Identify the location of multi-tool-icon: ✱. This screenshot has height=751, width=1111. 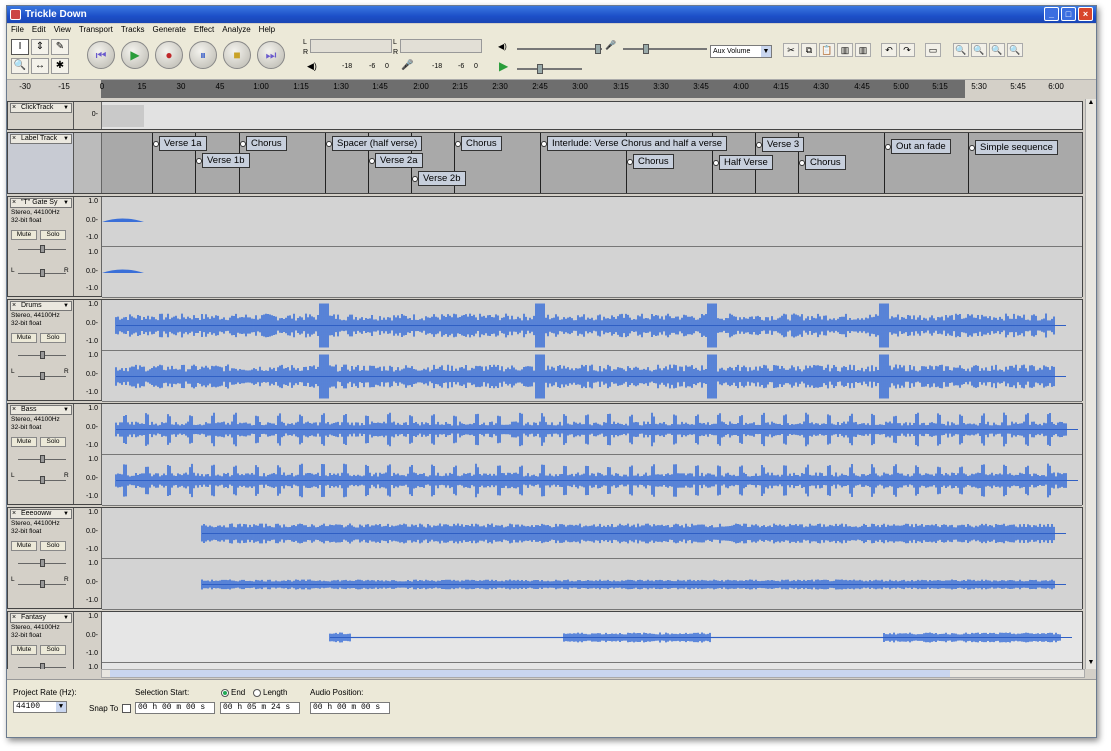
(60, 66).